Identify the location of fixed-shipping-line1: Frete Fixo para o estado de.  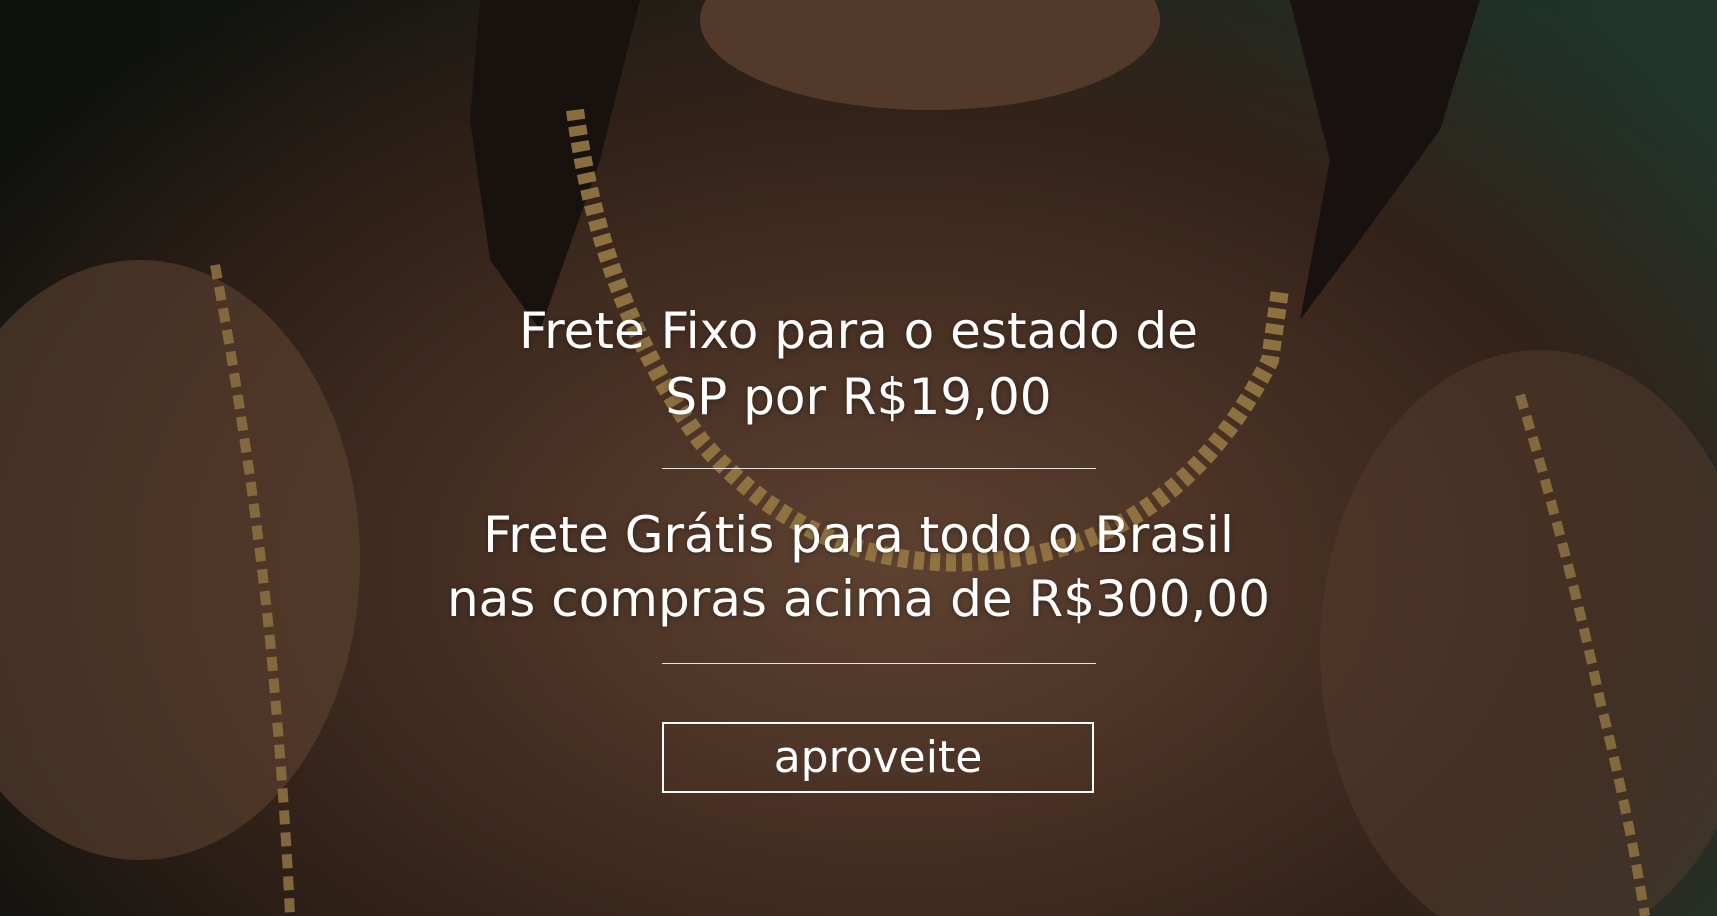
(858, 331).